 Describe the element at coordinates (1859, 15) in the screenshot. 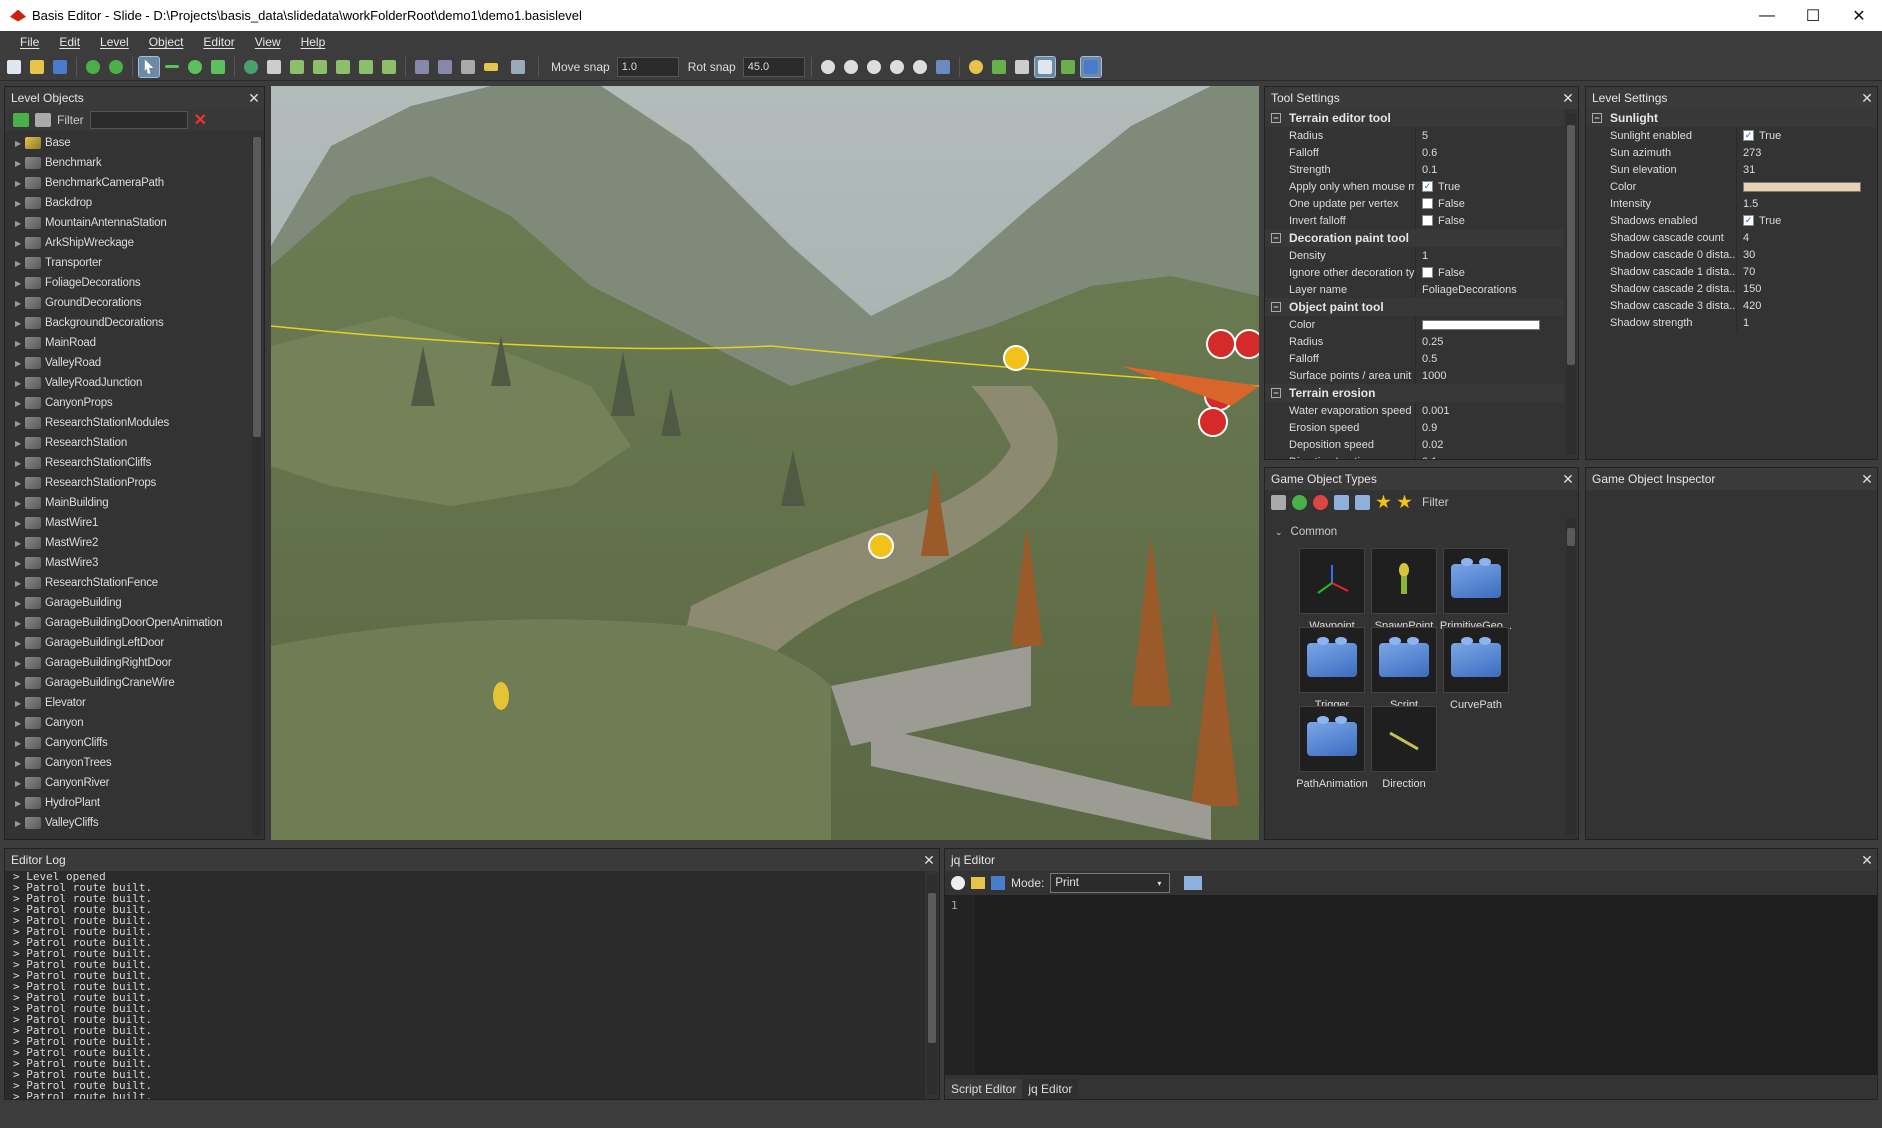

I see `close-window-button: ✕` at that location.